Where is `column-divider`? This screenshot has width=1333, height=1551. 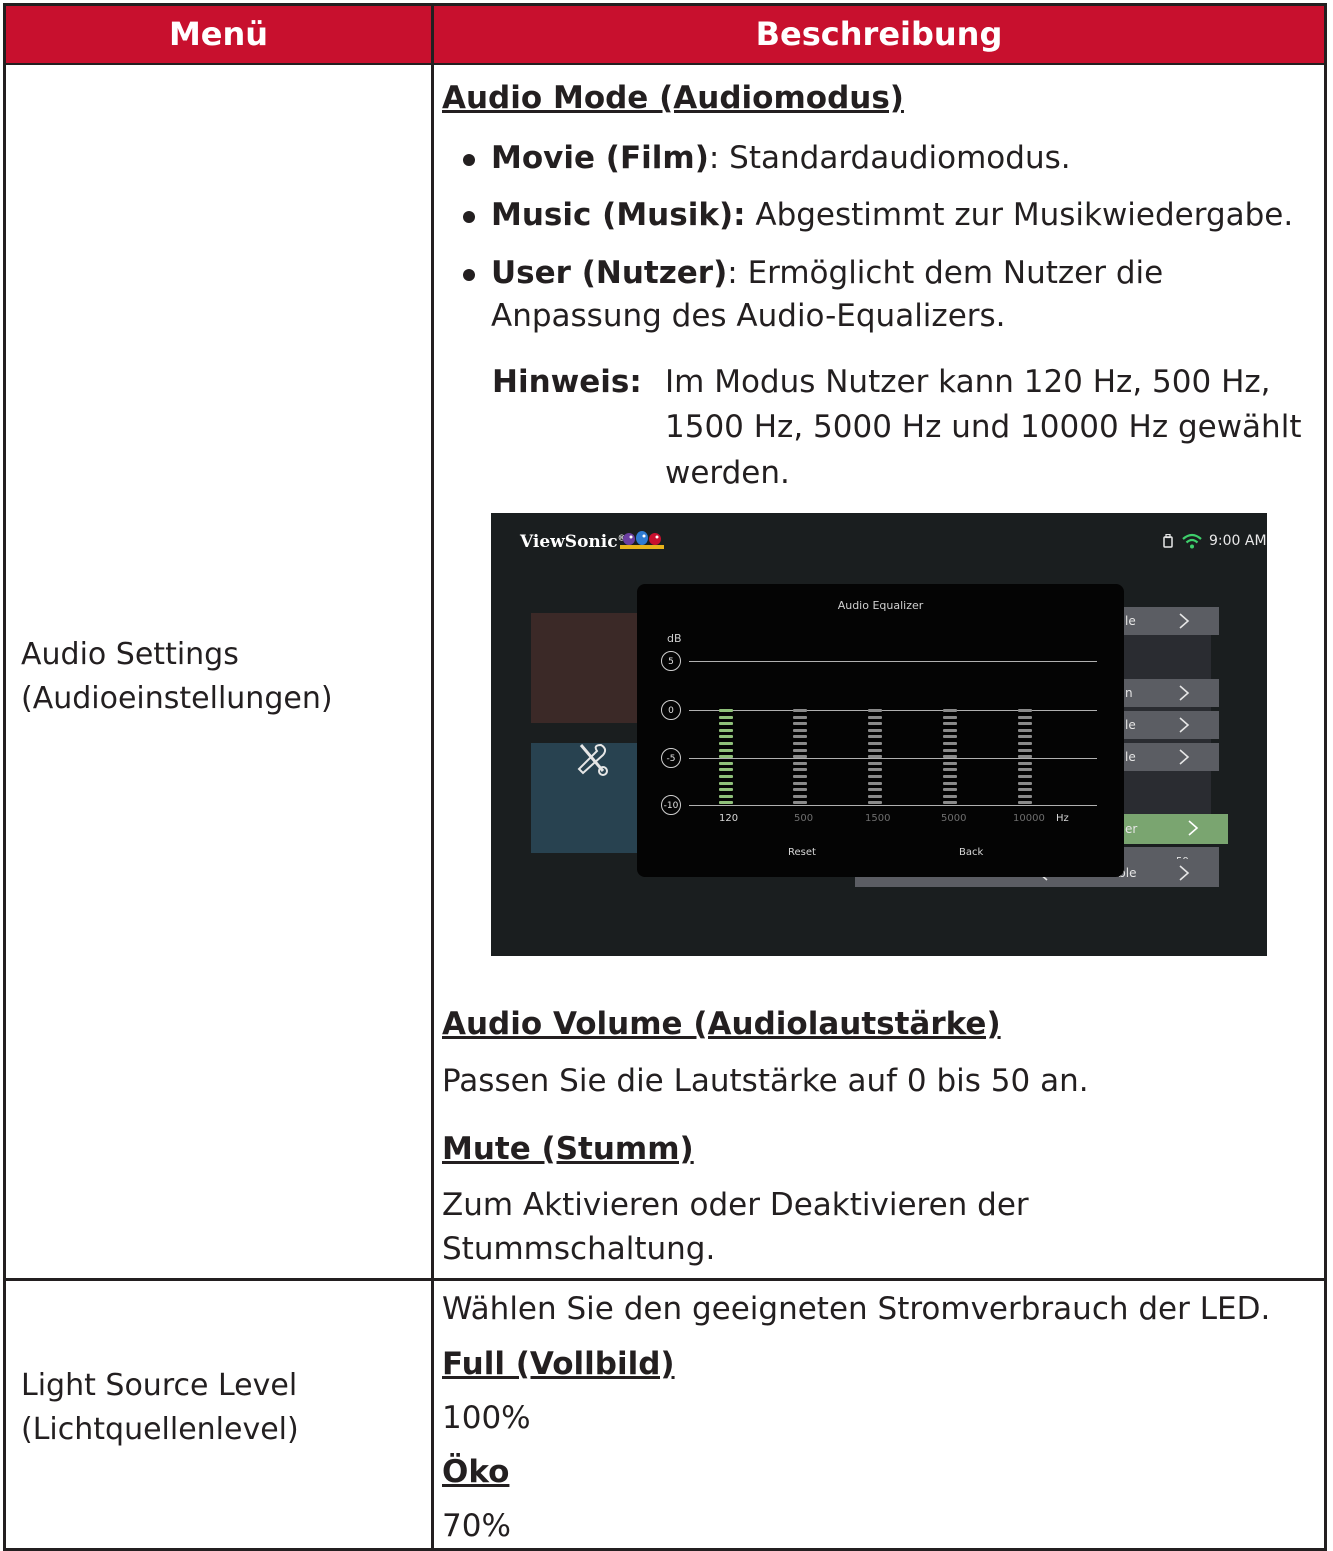
column-divider is located at coordinates (432, 778).